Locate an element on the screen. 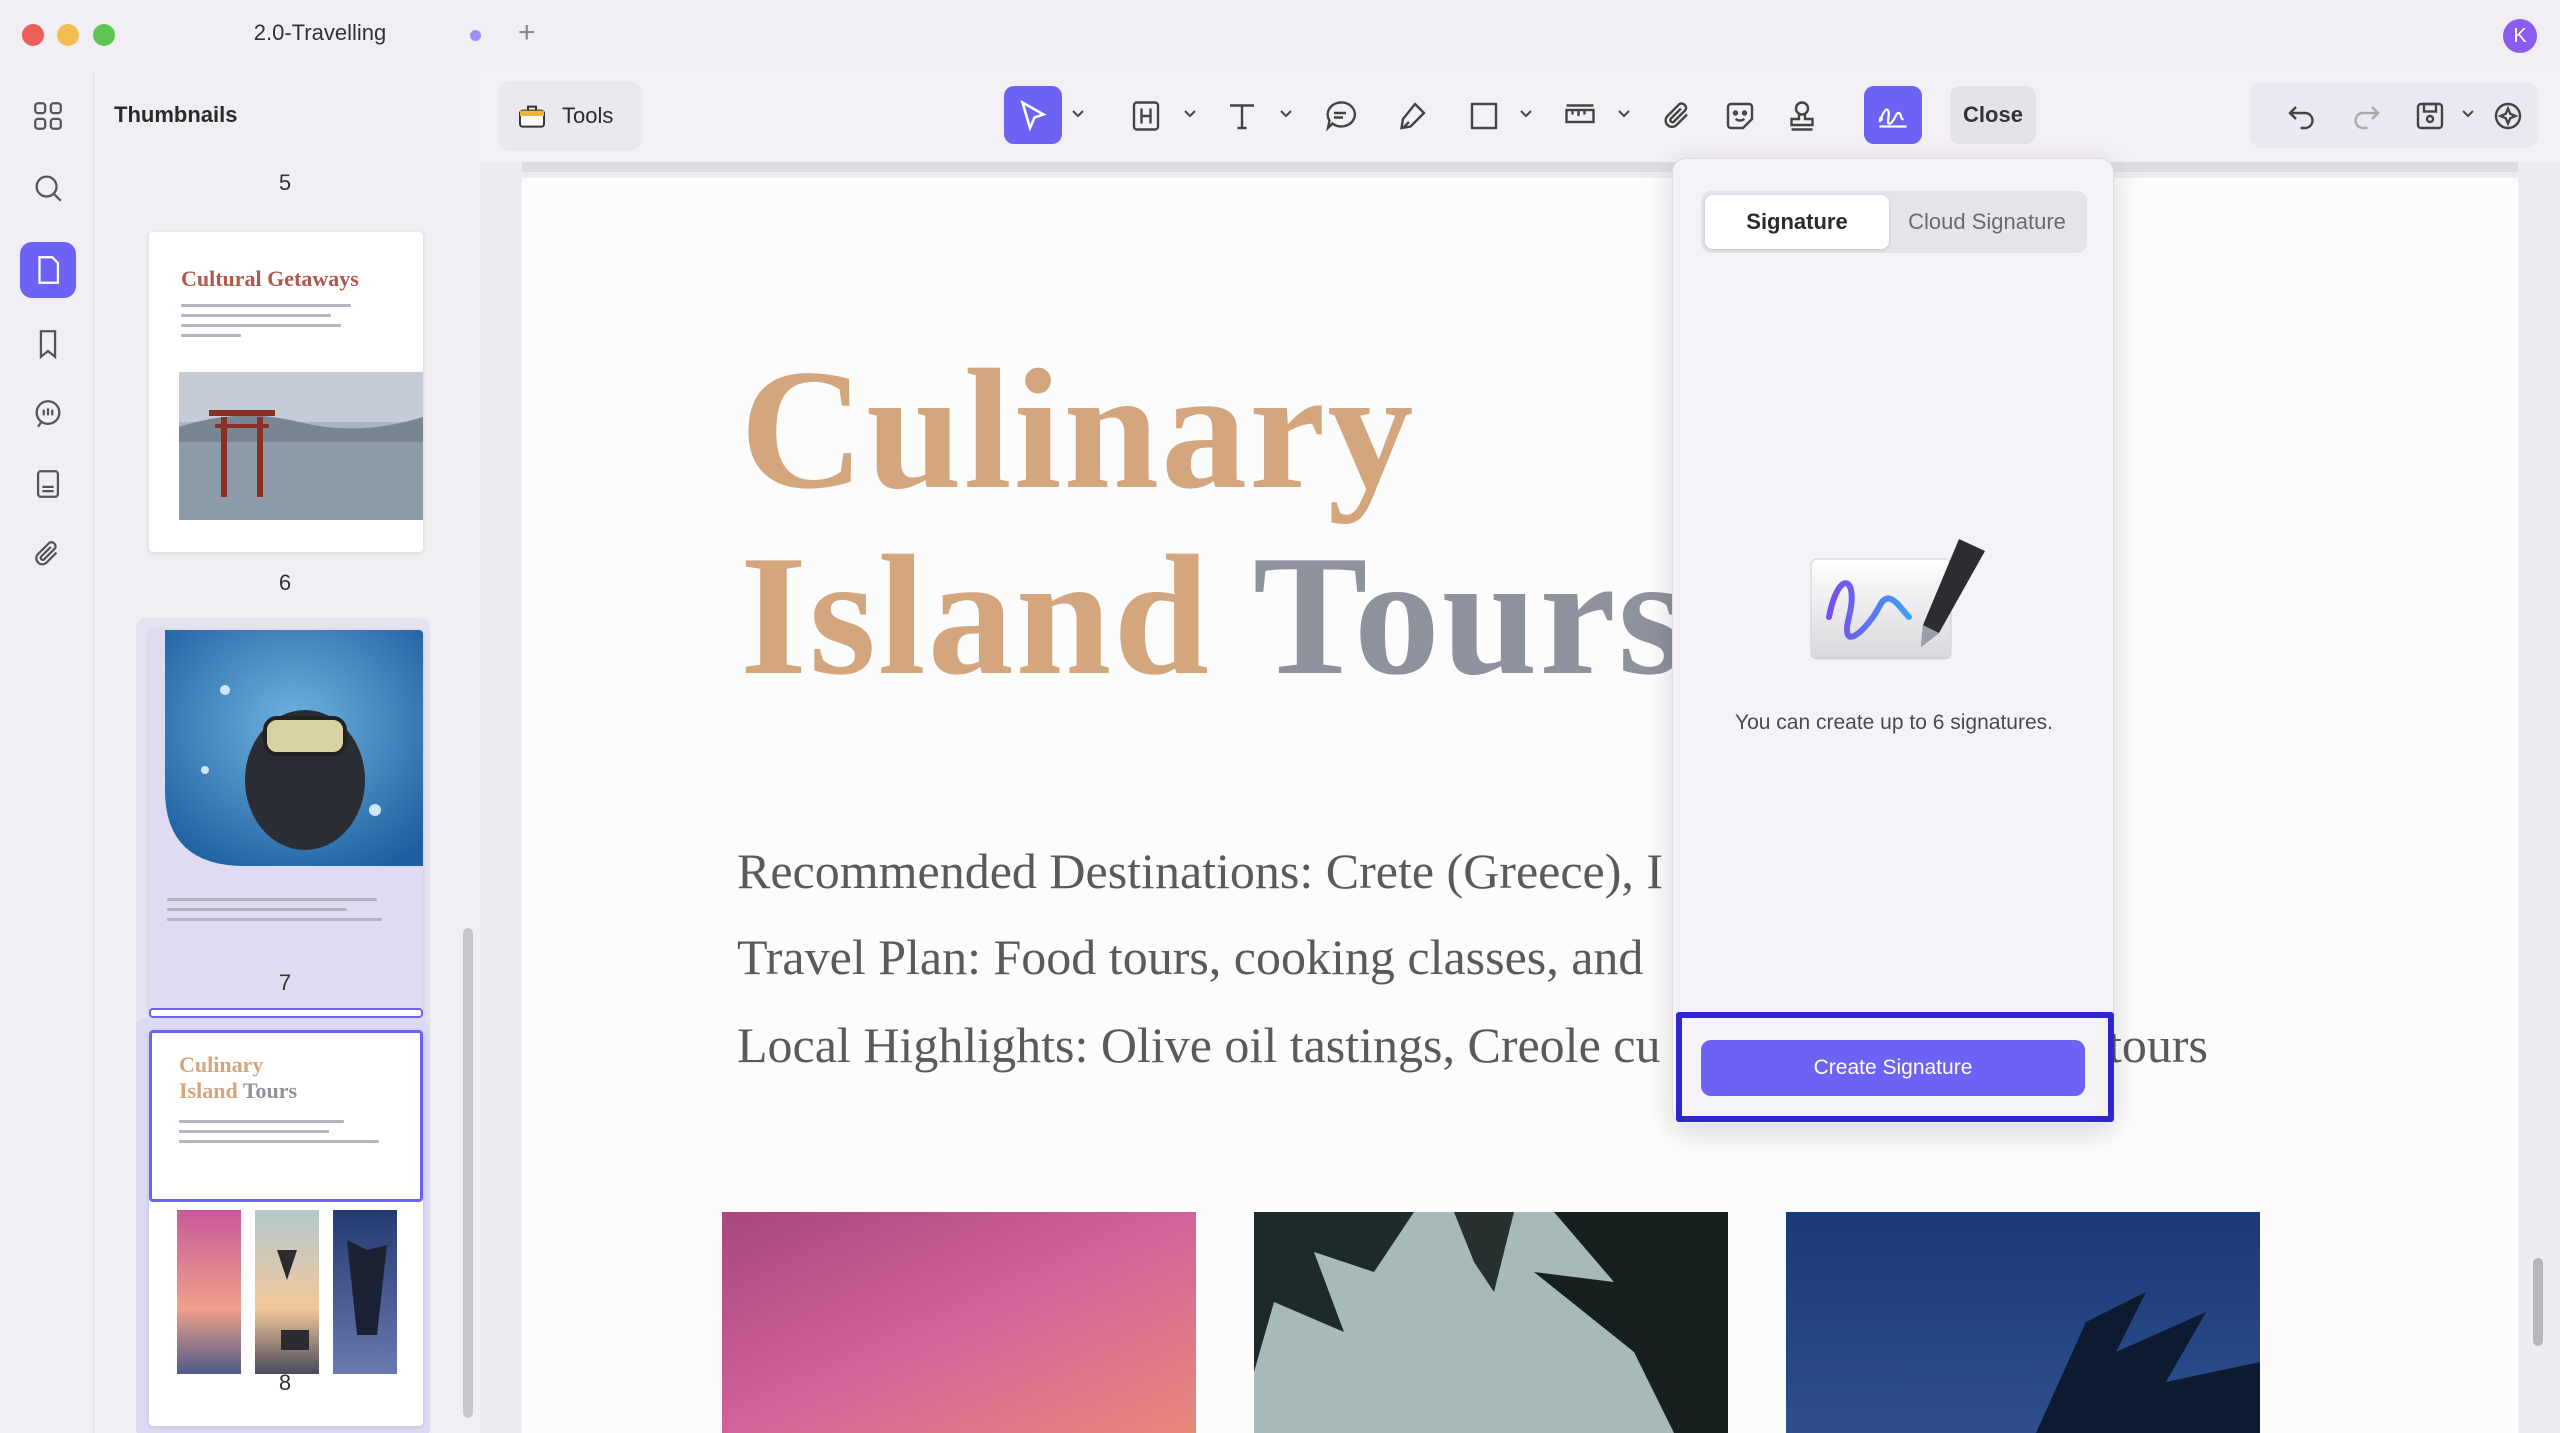 This screenshot has width=2560, height=1433. sunset-photos is located at coordinates (287, 1292).